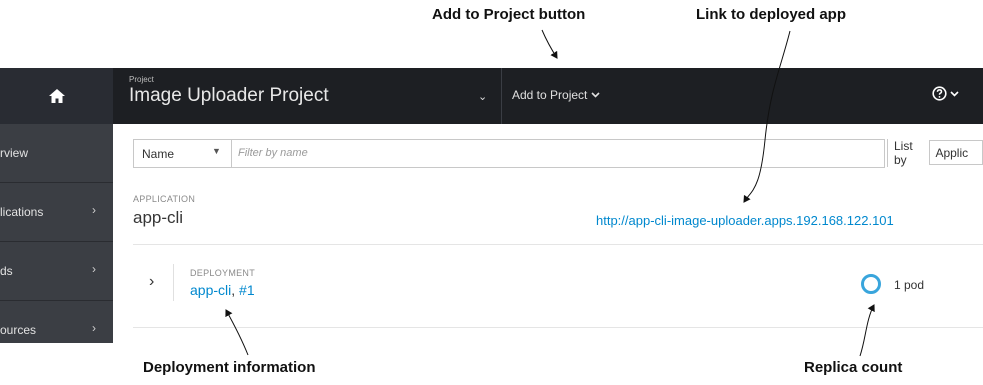 This screenshot has width=983, height=385. What do you see at coordinates (158, 153) in the screenshot?
I see `filter-type-value: Name` at bounding box center [158, 153].